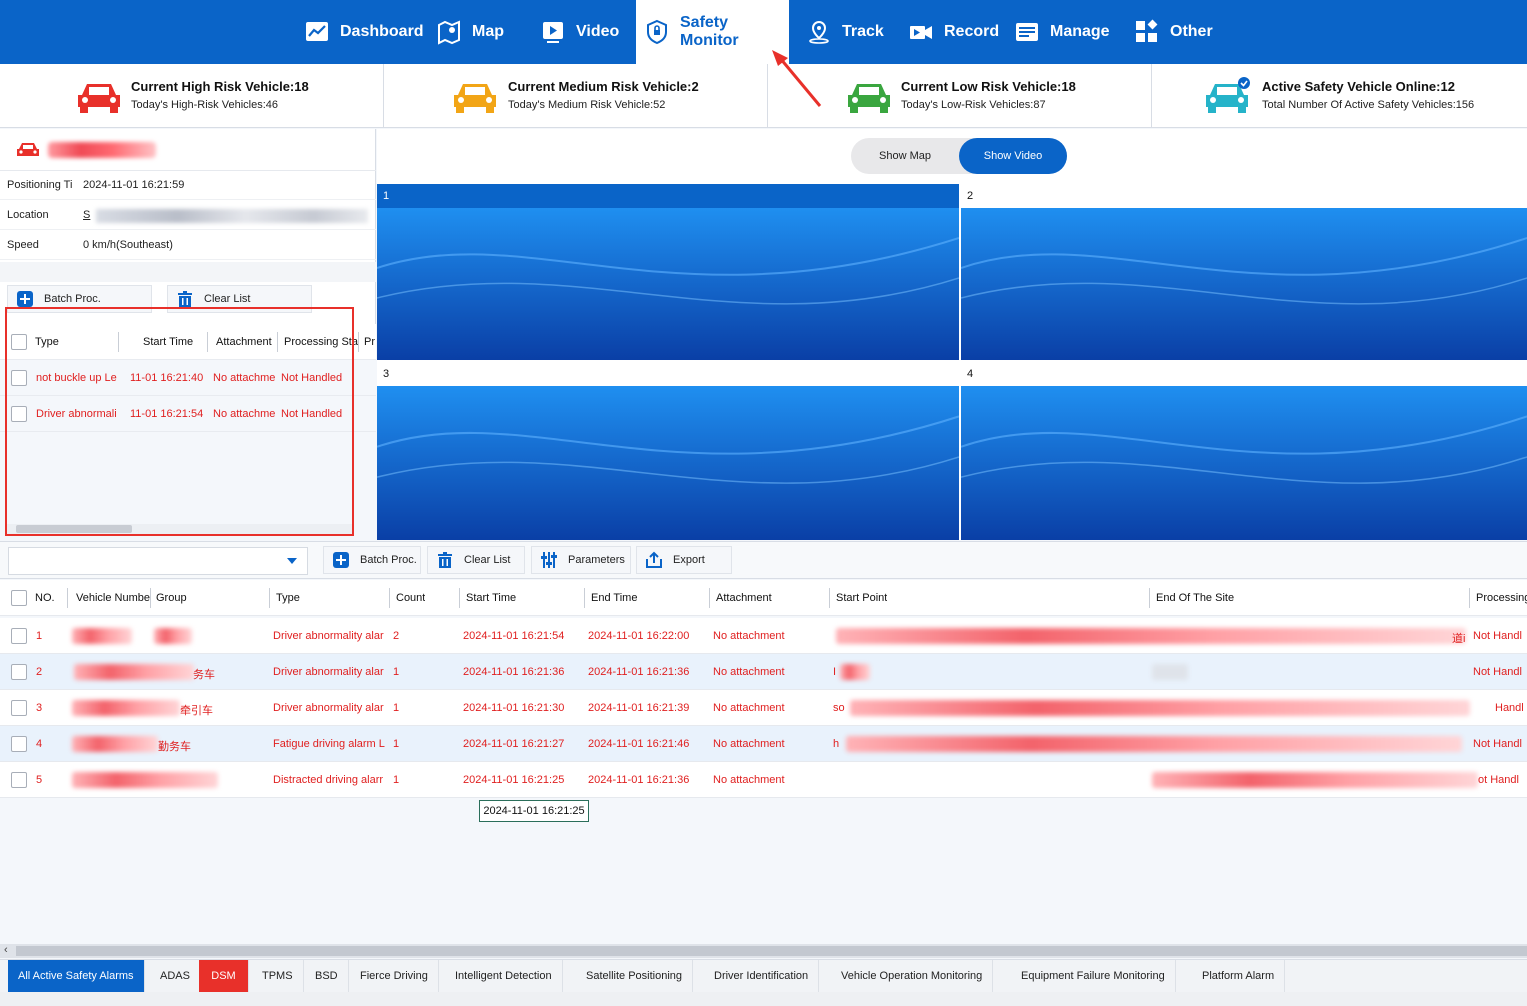 This screenshot has height=1006, width=1527. Describe the element at coordinates (762, 976) in the screenshot. I see `tab-driver-identification: Driver Identification` at that location.